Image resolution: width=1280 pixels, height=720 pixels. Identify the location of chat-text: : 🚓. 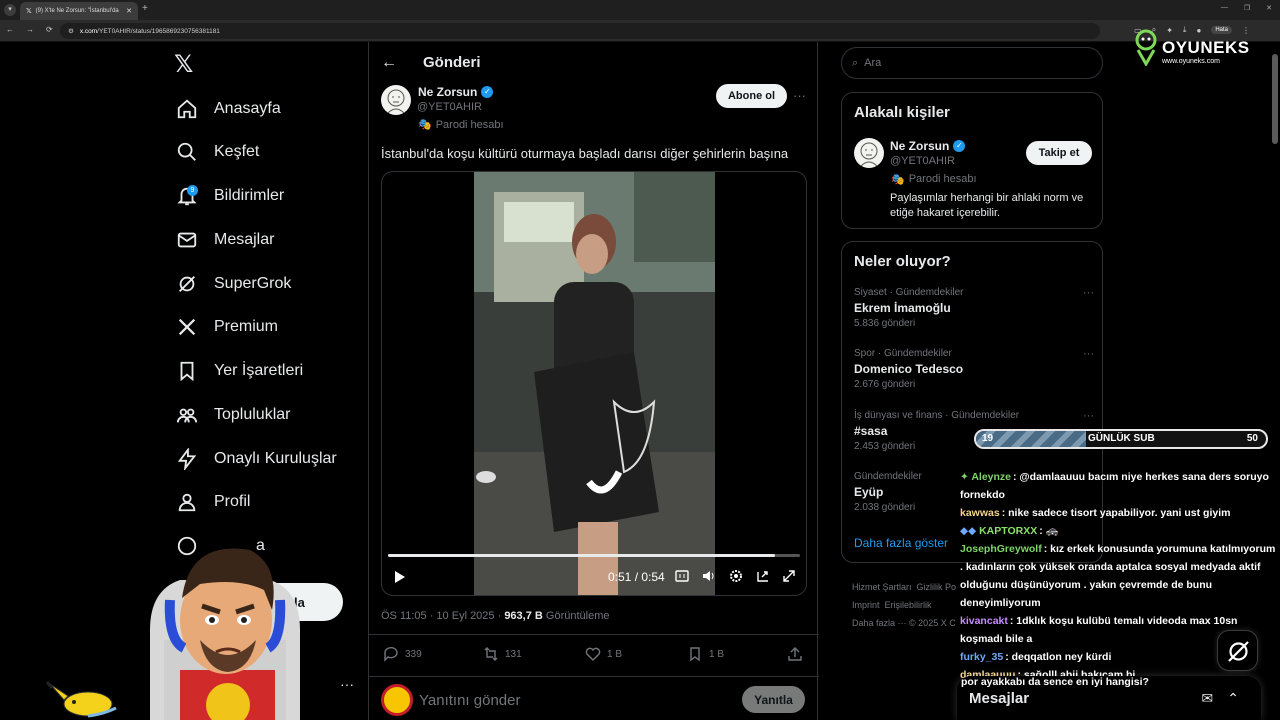
(1049, 531).